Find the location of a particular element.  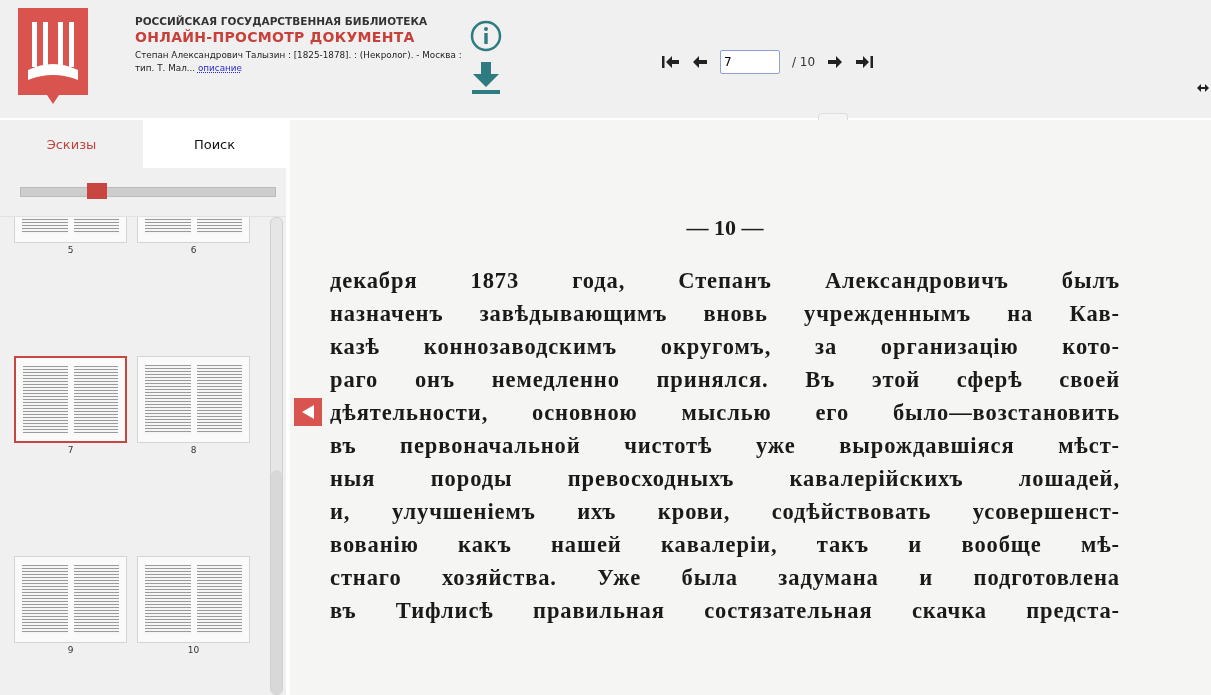

document-description: Степан Александрович Талызин : [1825-1878]. : (Некролог). - Москва : тип. Т. Мал... описание is located at coordinates (299, 62).